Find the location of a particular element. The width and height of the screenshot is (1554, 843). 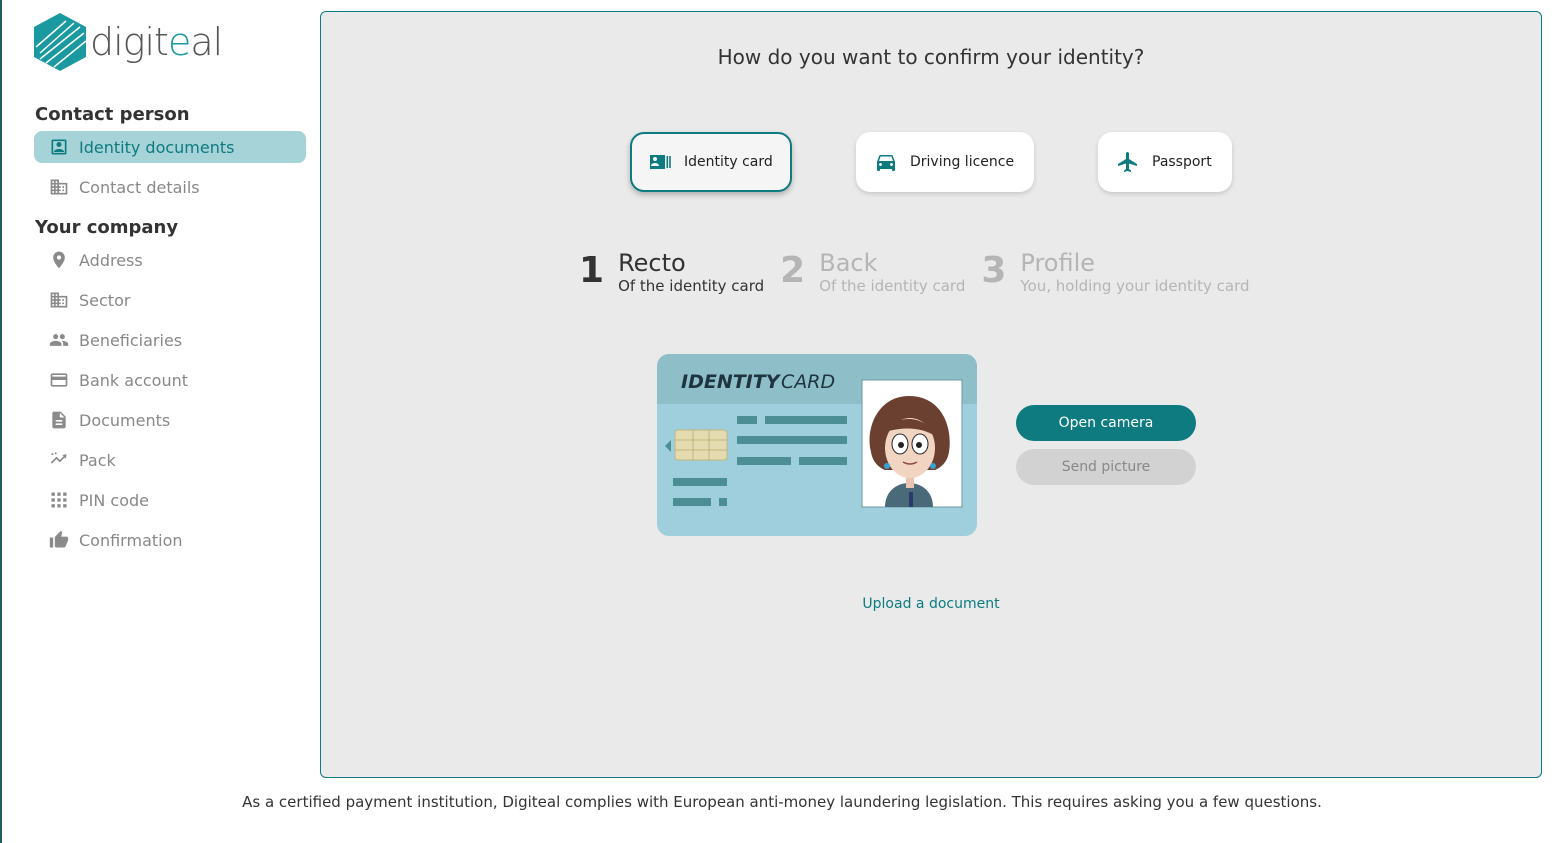

step-number: 2 is located at coordinates (793, 270).